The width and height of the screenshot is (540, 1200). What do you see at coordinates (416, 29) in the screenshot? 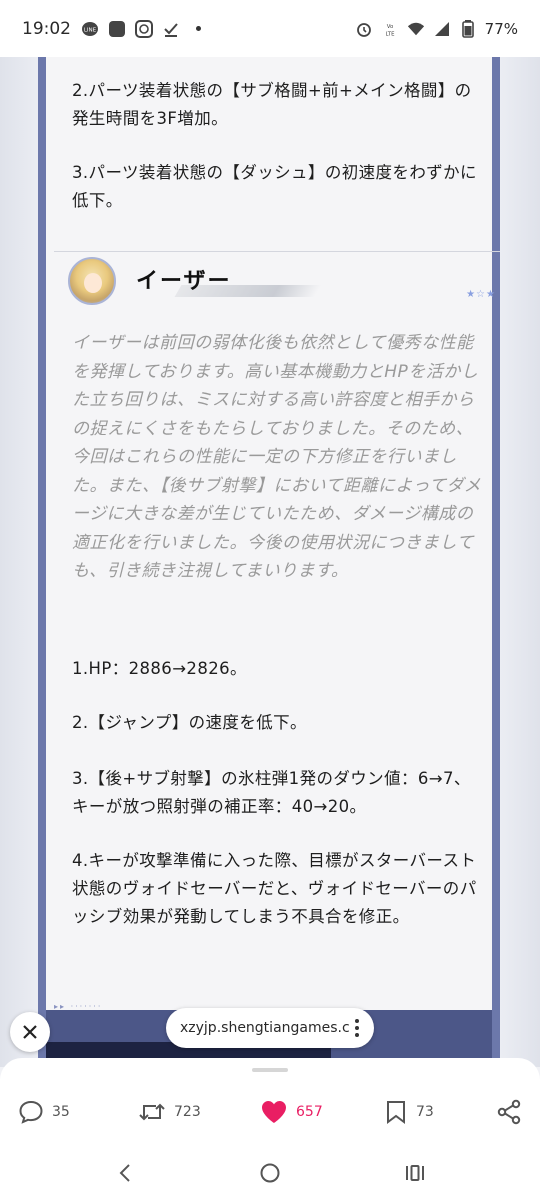
I see `wifi-icon` at bounding box center [416, 29].